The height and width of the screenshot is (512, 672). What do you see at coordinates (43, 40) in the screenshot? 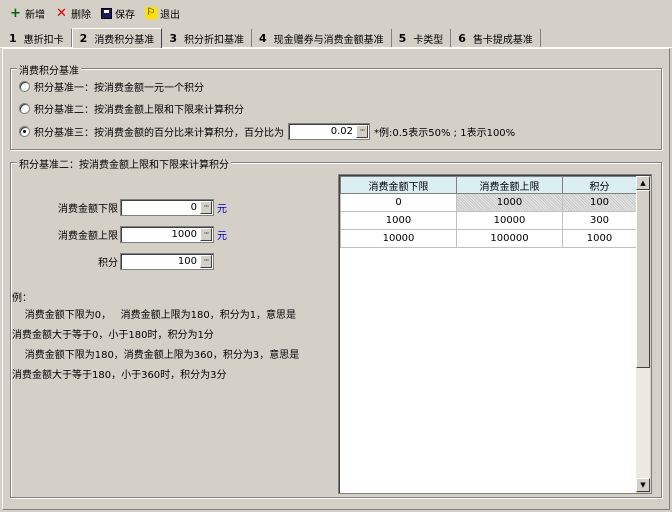
I see `tab-label: 惠折扣卡` at bounding box center [43, 40].